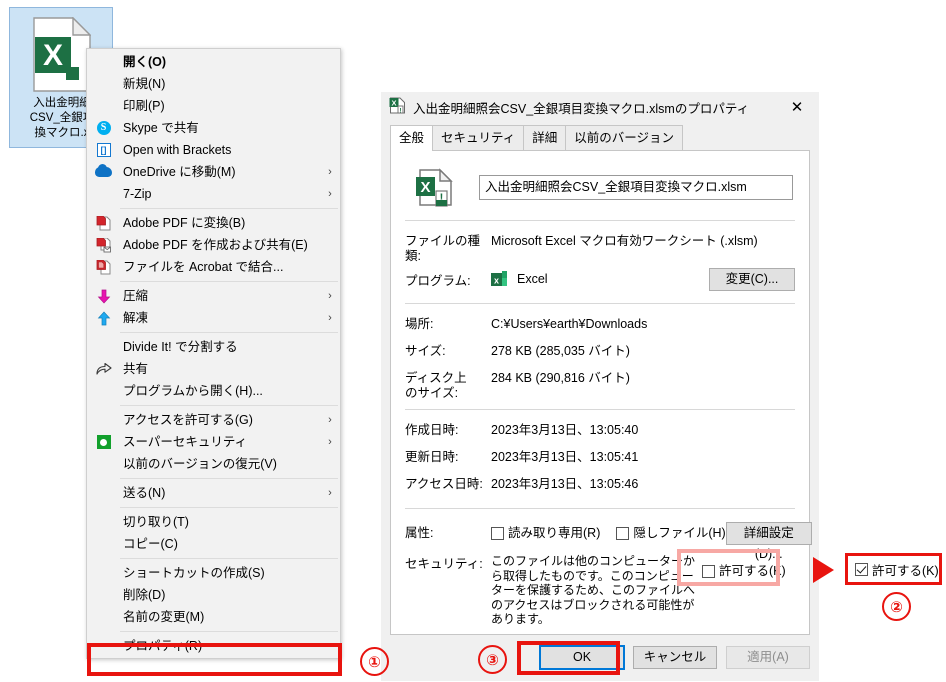 This screenshot has width=946, height=682. I want to click on hidden-checkbox: 隠しファイル(H), so click(671, 533).